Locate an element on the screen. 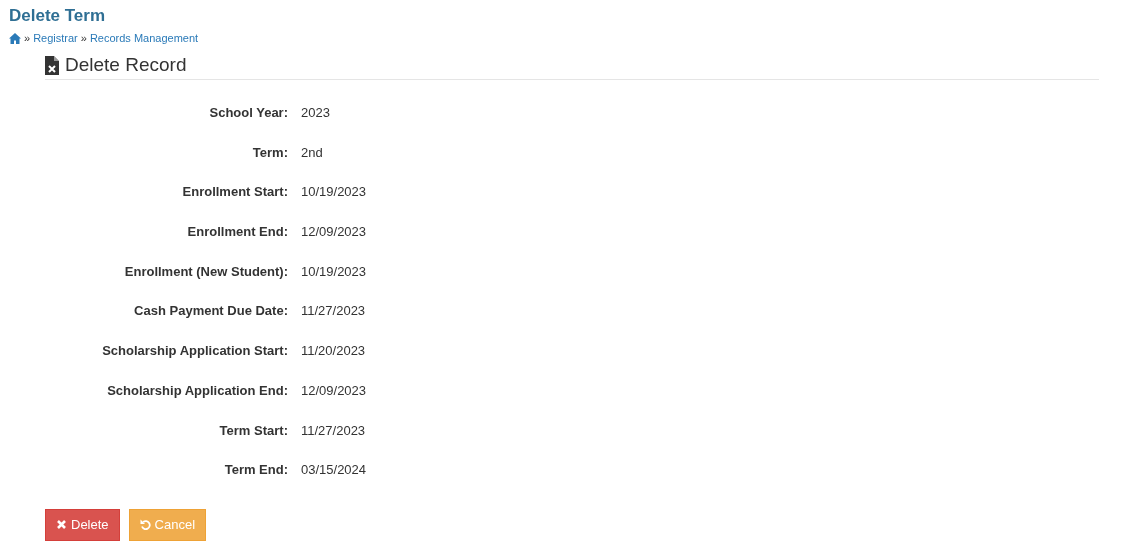 Image resolution: width=1137 pixels, height=548 pixels. field-label: Enrollment End: is located at coordinates (237, 232).